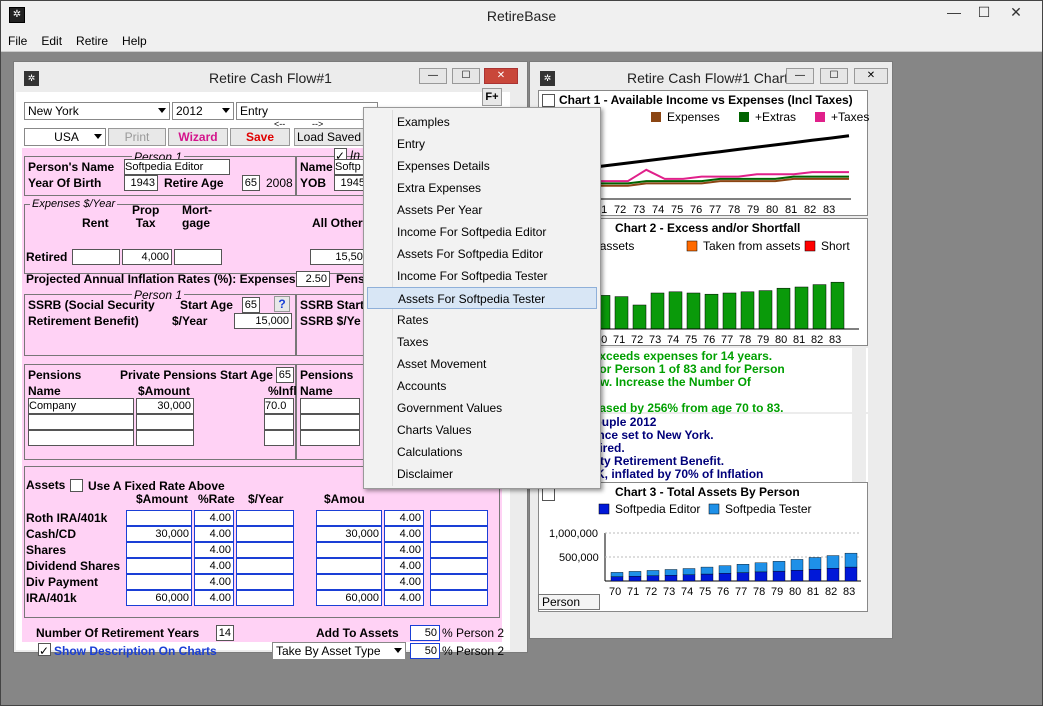 The width and height of the screenshot is (1043, 706). Describe the element at coordinates (165, 406) in the screenshot. I see `pension-amount-field: 30,000` at that location.